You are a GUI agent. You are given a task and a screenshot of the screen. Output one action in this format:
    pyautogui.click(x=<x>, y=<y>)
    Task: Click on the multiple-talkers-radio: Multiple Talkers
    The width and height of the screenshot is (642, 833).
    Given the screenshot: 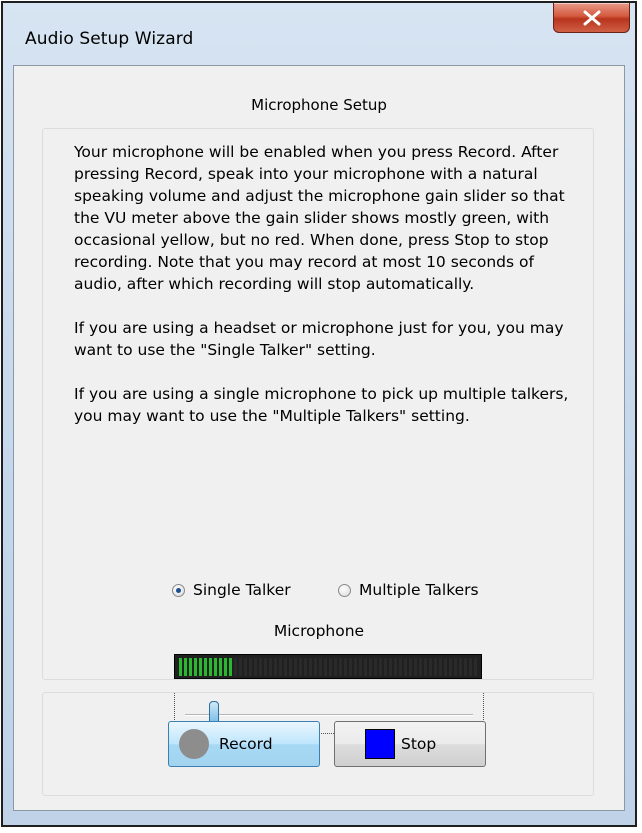 What is the action you would take?
    pyautogui.click(x=408, y=590)
    